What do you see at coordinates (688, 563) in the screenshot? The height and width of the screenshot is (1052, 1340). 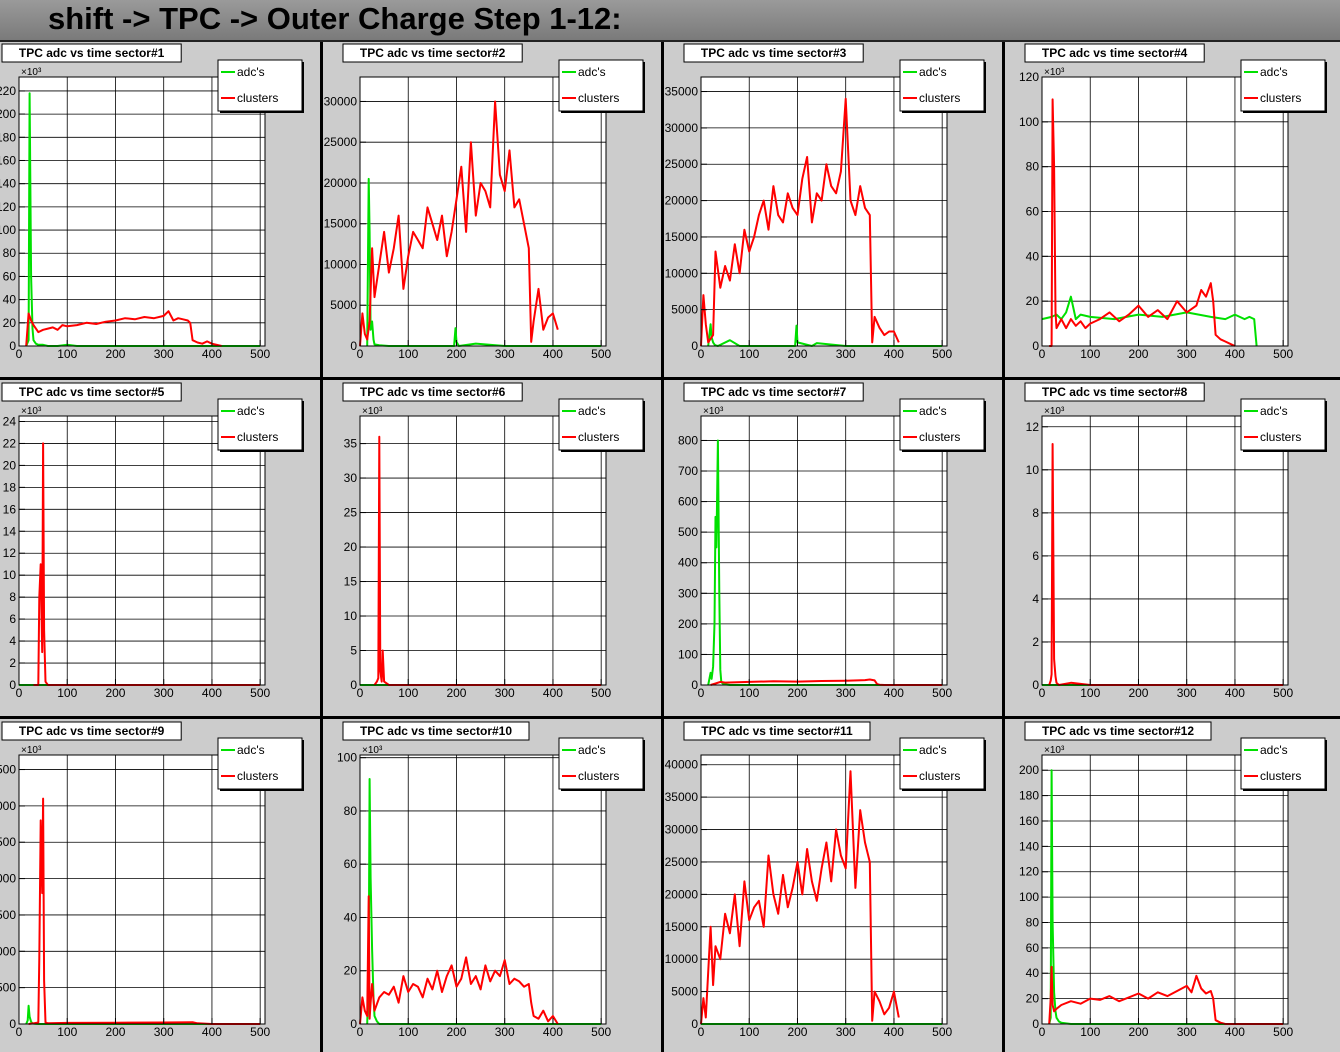 I see `y-tick-label: 400` at bounding box center [688, 563].